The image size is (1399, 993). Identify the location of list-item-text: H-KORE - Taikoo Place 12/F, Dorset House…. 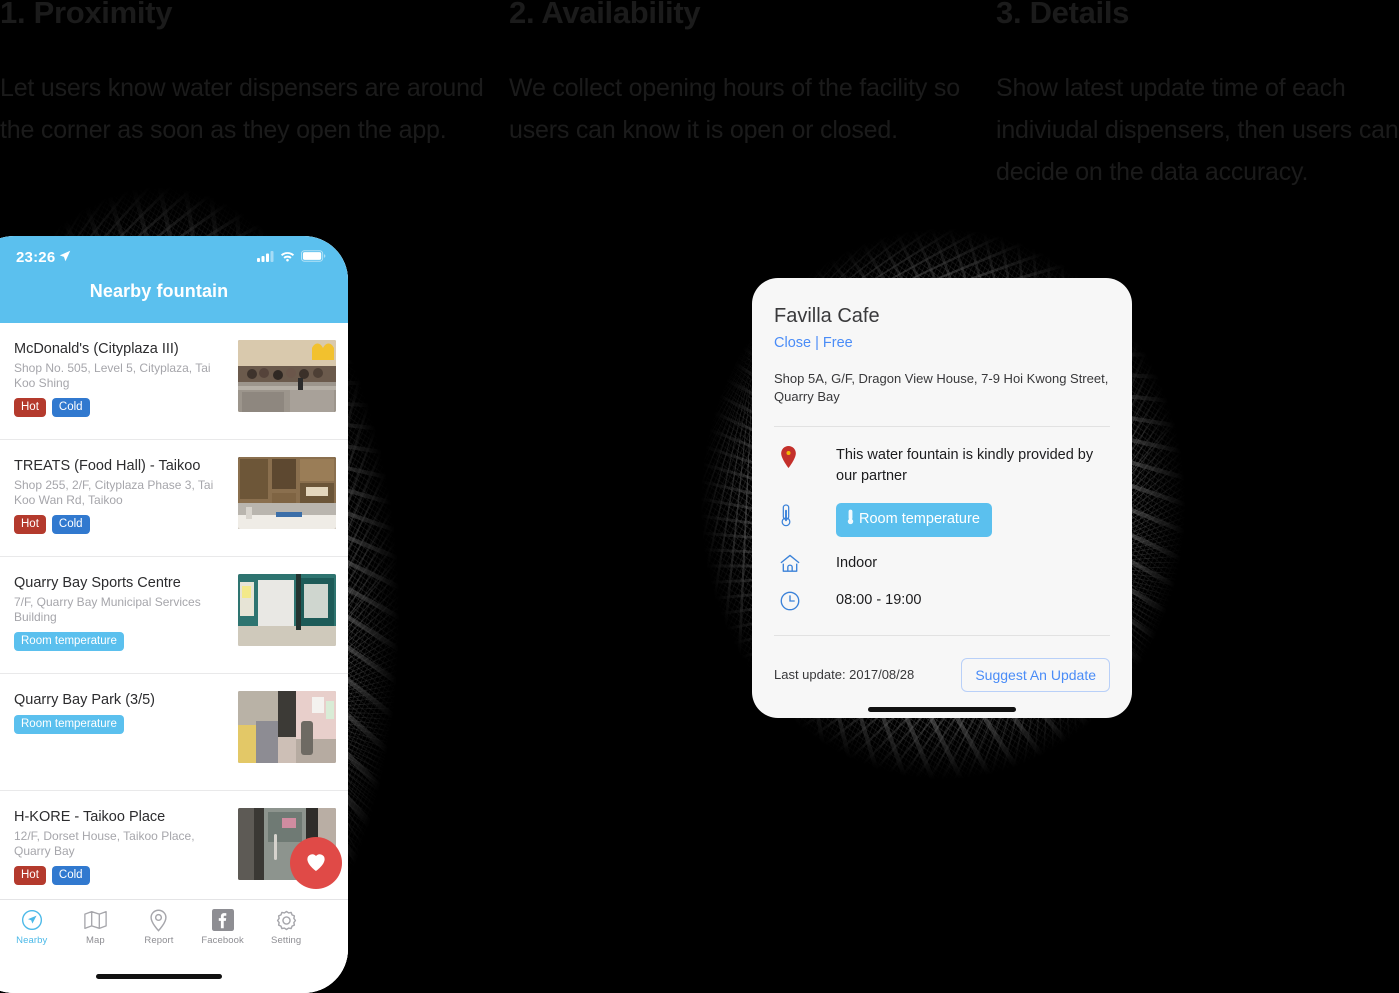
(126, 846).